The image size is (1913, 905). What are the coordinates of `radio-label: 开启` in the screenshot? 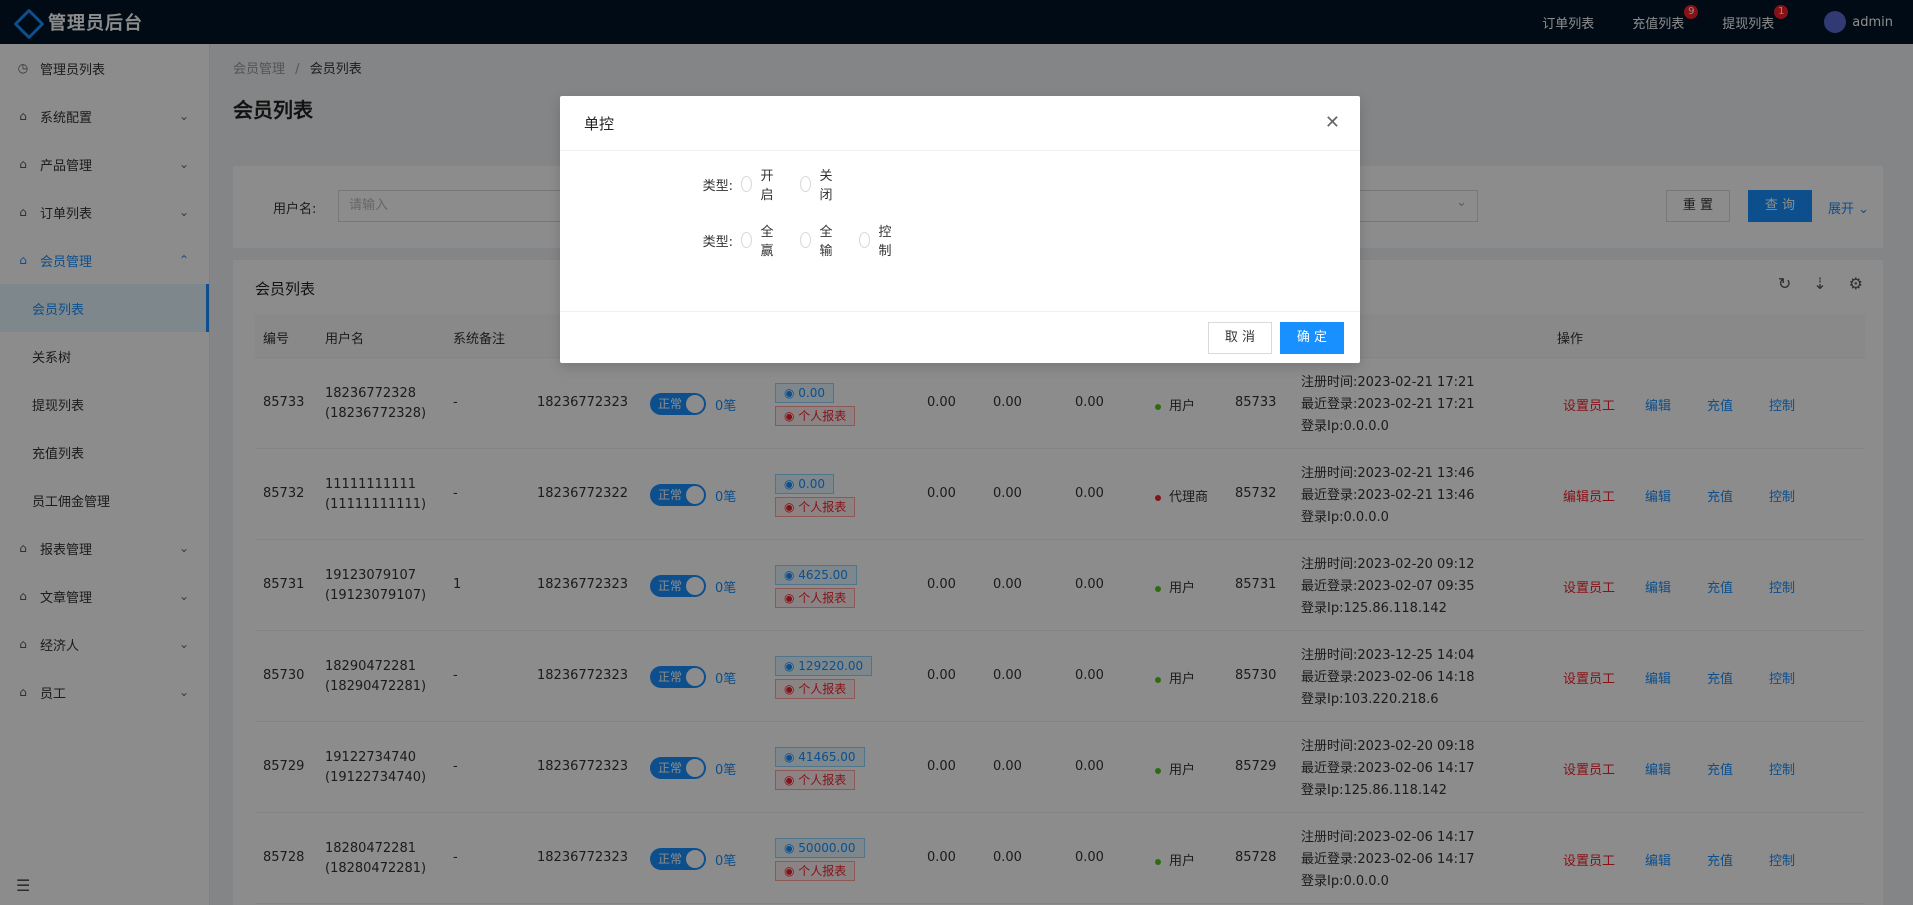 It's located at (767, 186).